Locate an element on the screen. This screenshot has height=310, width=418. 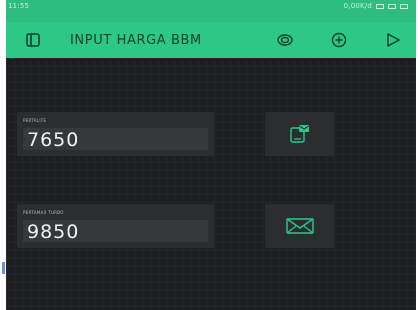
email-button-pertalite is located at coordinates (299, 134).